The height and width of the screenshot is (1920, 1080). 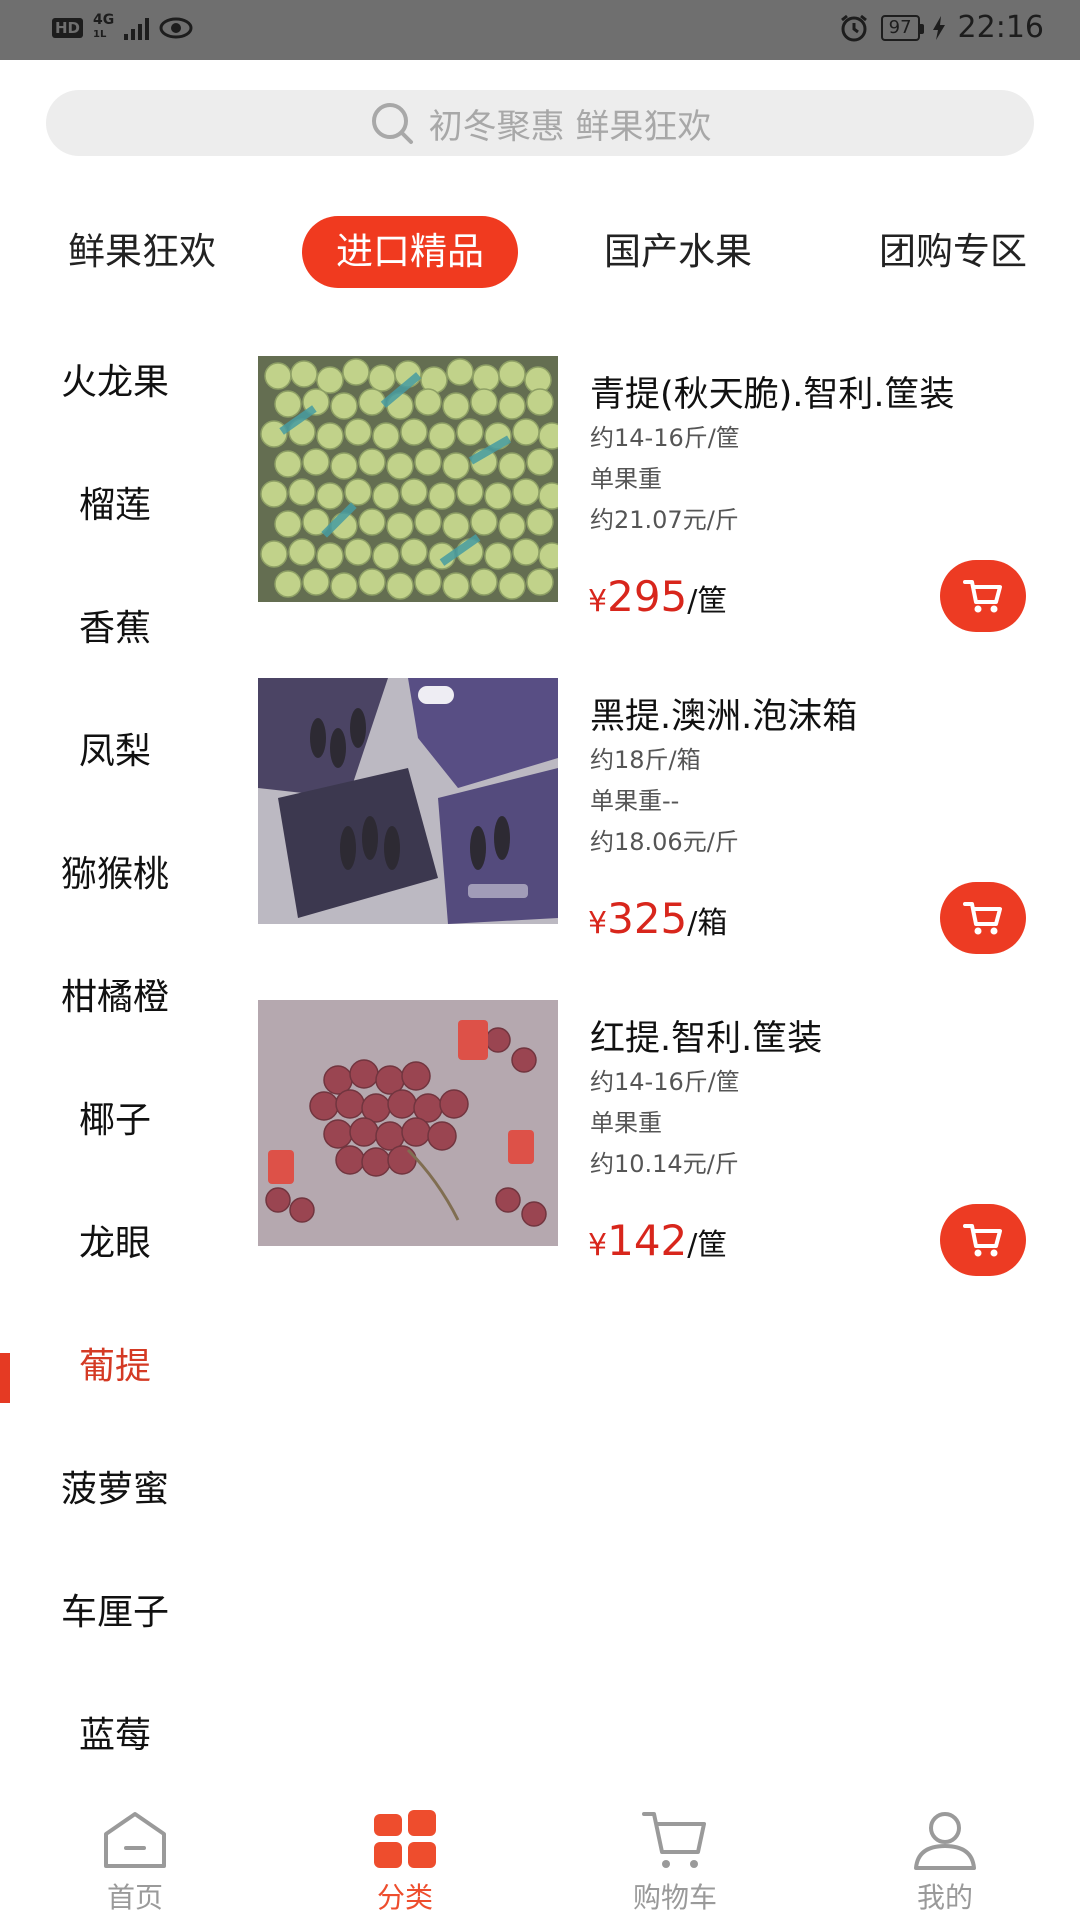 What do you see at coordinates (674, 1897) in the screenshot?
I see `nav-label: 购物车` at bounding box center [674, 1897].